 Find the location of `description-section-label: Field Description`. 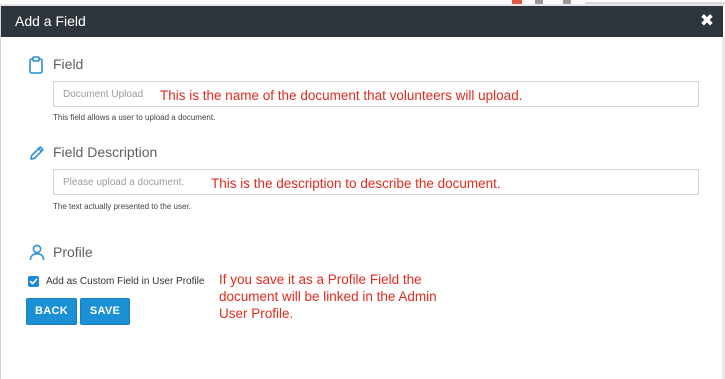

description-section-label: Field Description is located at coordinates (105, 152).